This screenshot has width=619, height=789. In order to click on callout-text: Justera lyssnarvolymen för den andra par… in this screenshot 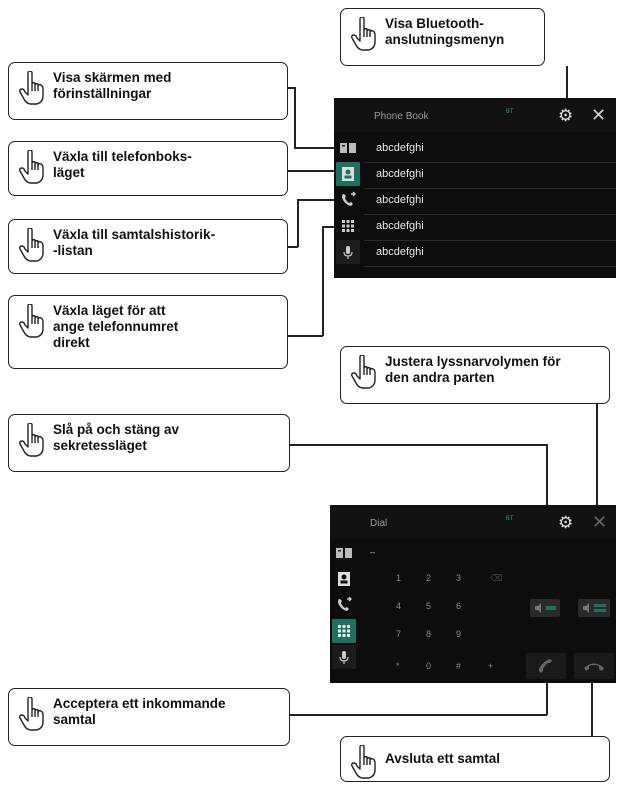, I will do `click(473, 369)`.